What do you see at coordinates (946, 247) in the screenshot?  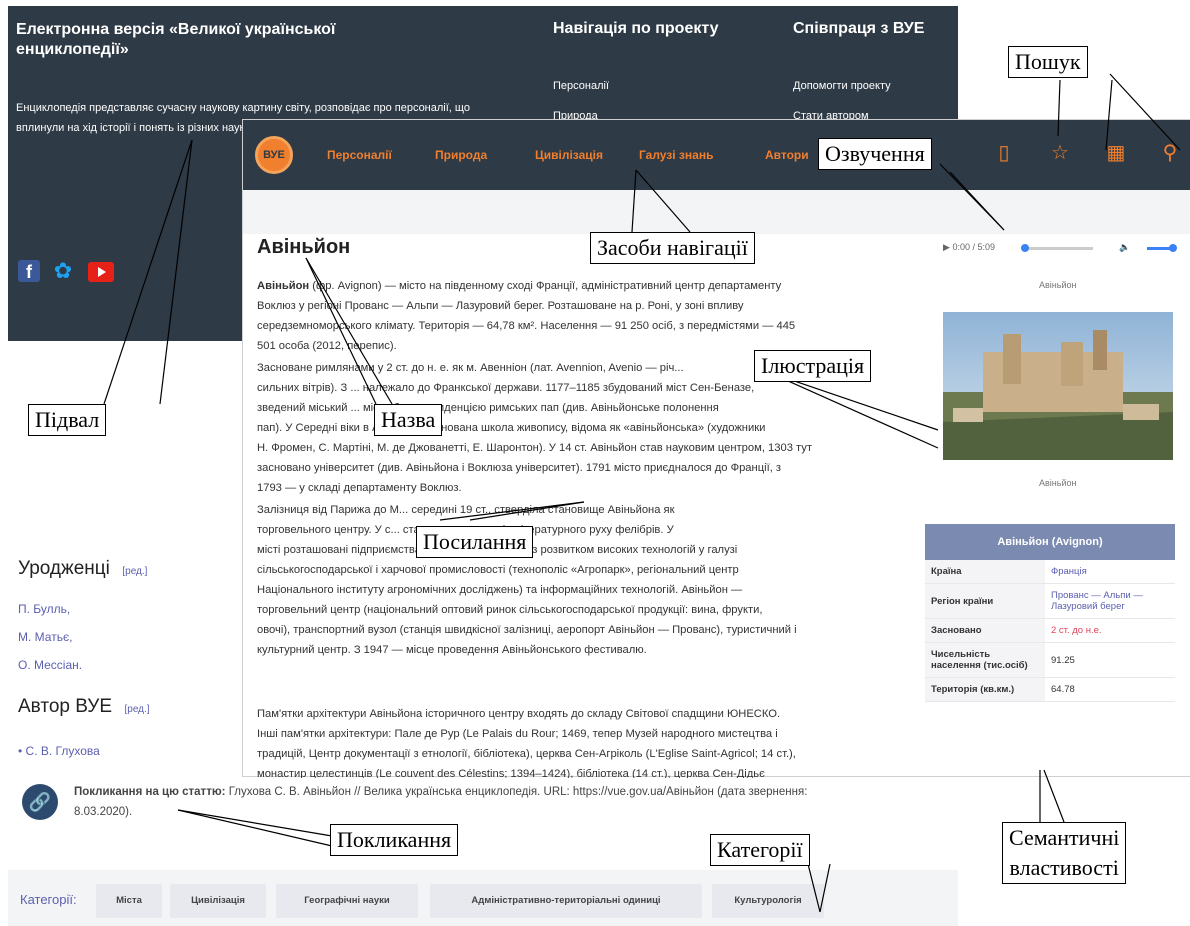 I see `play-icon: ▶` at bounding box center [946, 247].